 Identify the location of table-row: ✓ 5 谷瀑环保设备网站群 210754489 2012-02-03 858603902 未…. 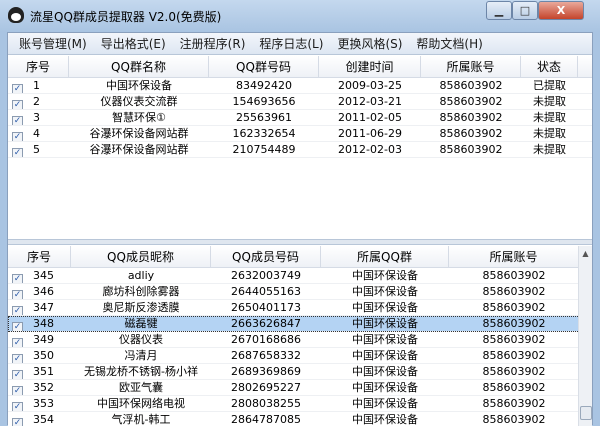
(300, 150).